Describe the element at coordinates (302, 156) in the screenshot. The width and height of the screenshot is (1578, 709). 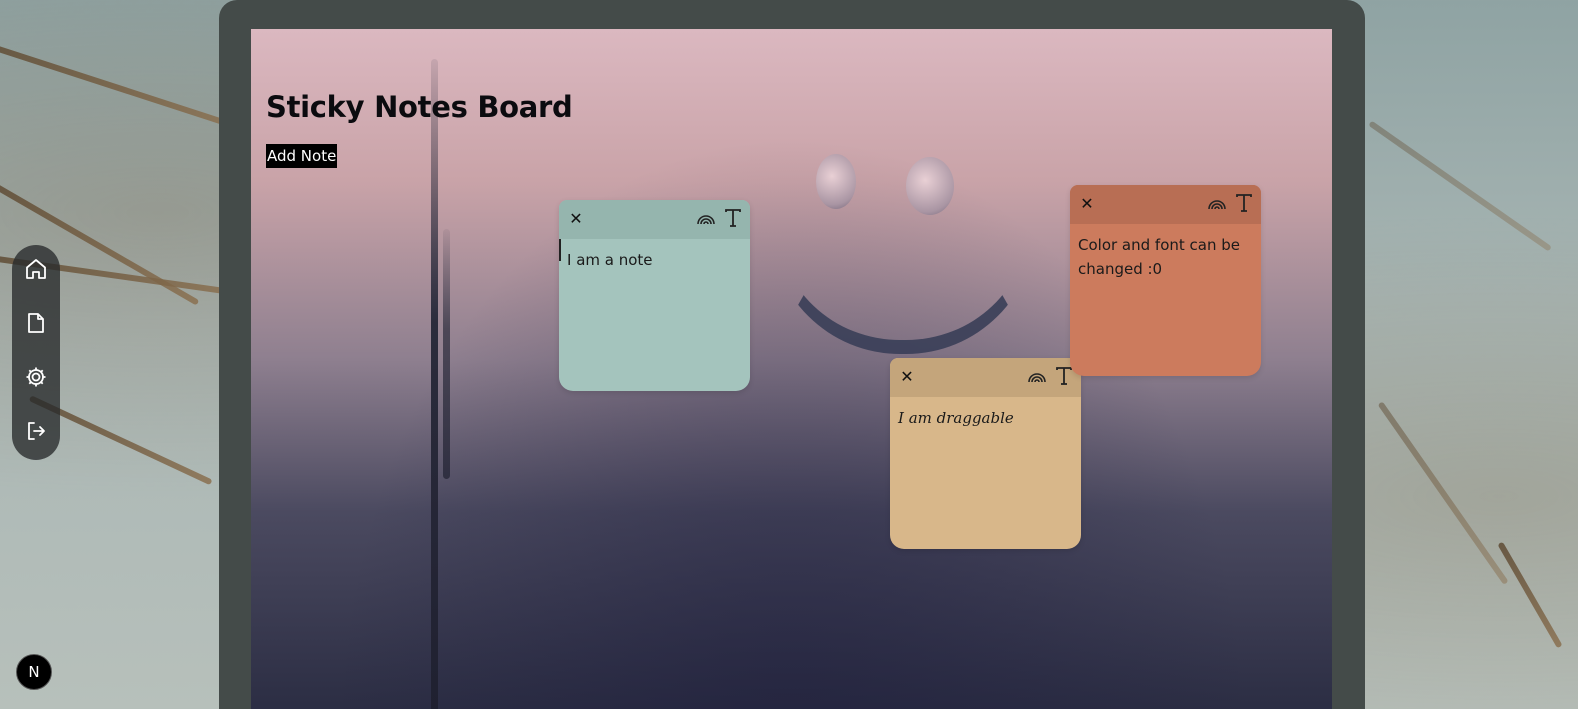
I see `add-note-button: Add Note` at that location.